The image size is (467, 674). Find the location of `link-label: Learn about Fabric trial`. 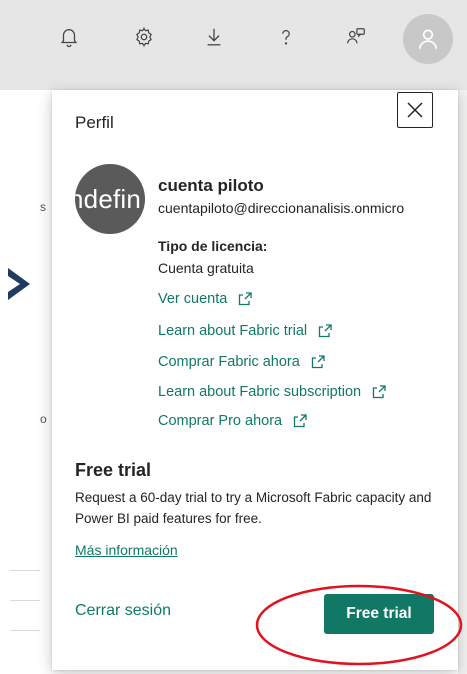

link-label: Learn about Fabric trial is located at coordinates (233, 331).